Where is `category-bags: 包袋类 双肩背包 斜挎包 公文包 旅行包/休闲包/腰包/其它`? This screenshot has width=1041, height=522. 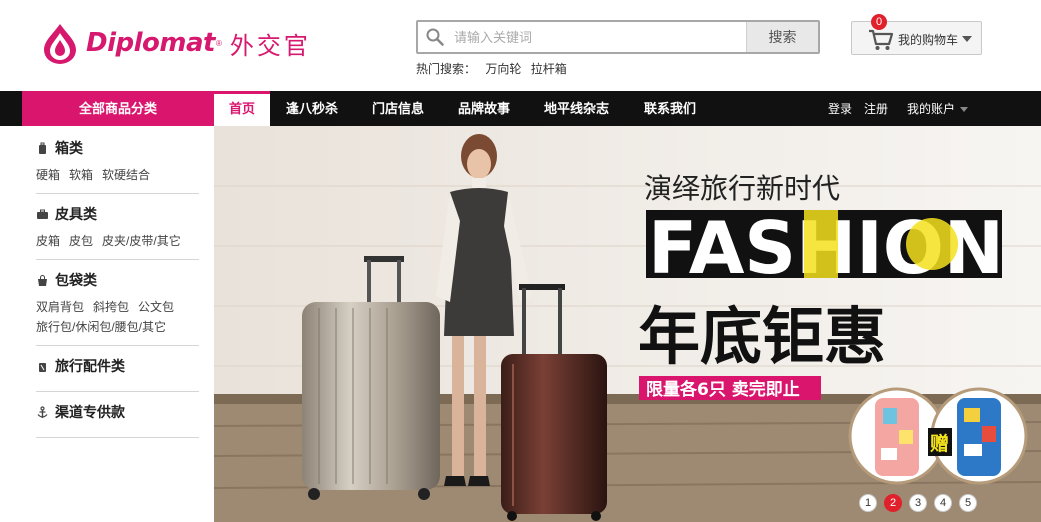 category-bags: 包袋类 双肩背包 斜挎包 公文包 旅行包/休闲包/腰包/其它 is located at coordinates (117, 308).